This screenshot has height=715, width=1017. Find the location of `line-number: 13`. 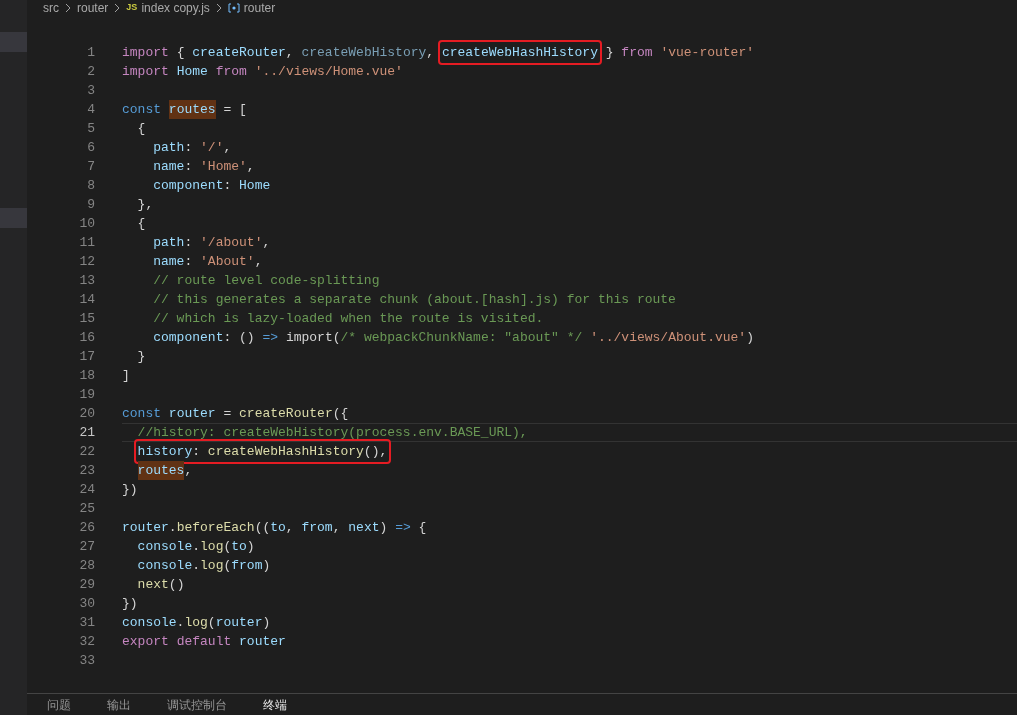

line-number: 13 is located at coordinates (86, 280).